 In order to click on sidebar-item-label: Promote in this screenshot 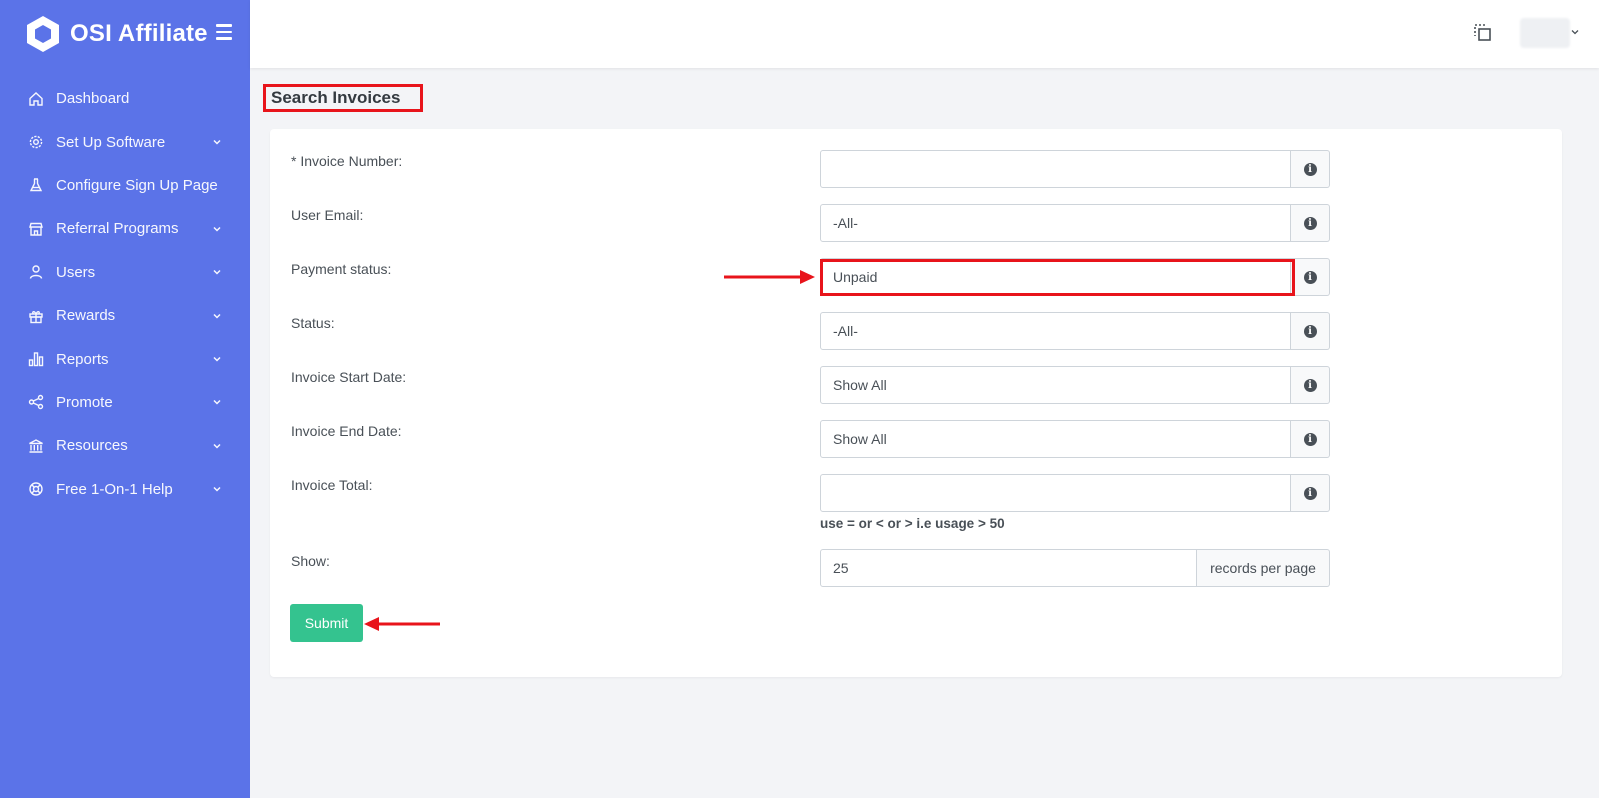, I will do `click(84, 402)`.